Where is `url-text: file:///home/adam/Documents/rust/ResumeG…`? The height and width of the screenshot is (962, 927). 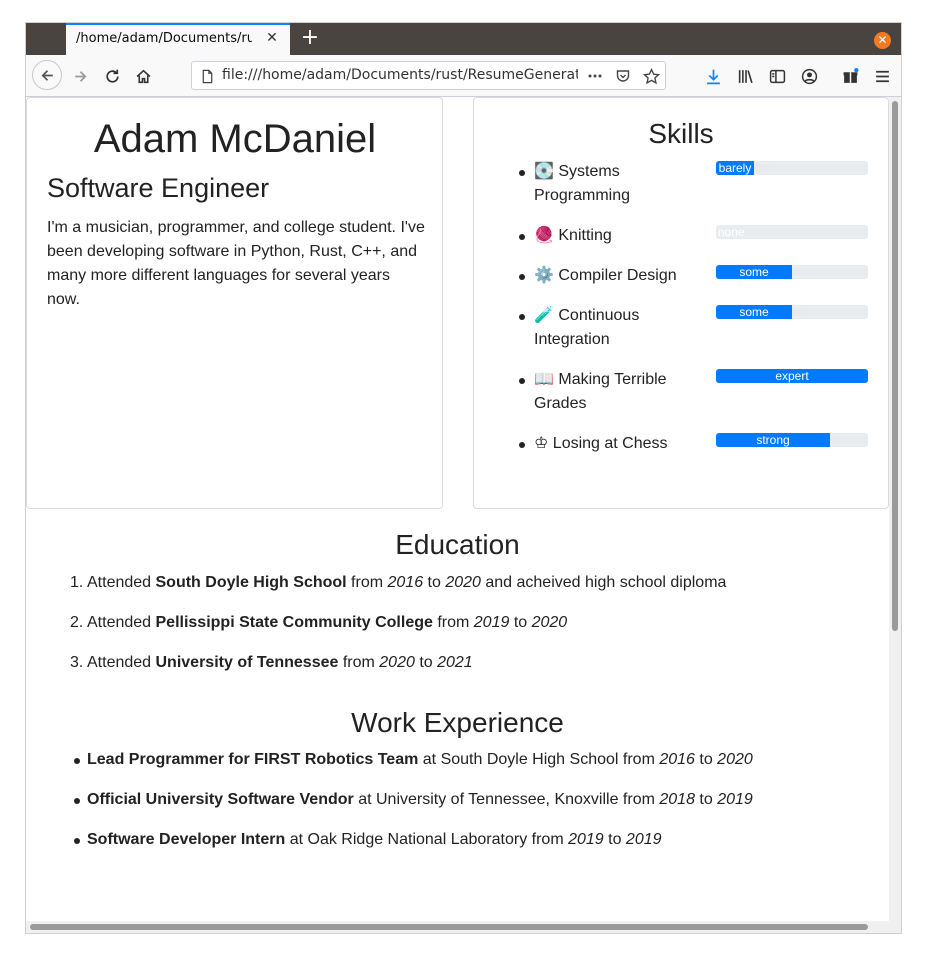
url-text: file:///home/adam/Documents/rust/ResumeG… is located at coordinates (400, 75).